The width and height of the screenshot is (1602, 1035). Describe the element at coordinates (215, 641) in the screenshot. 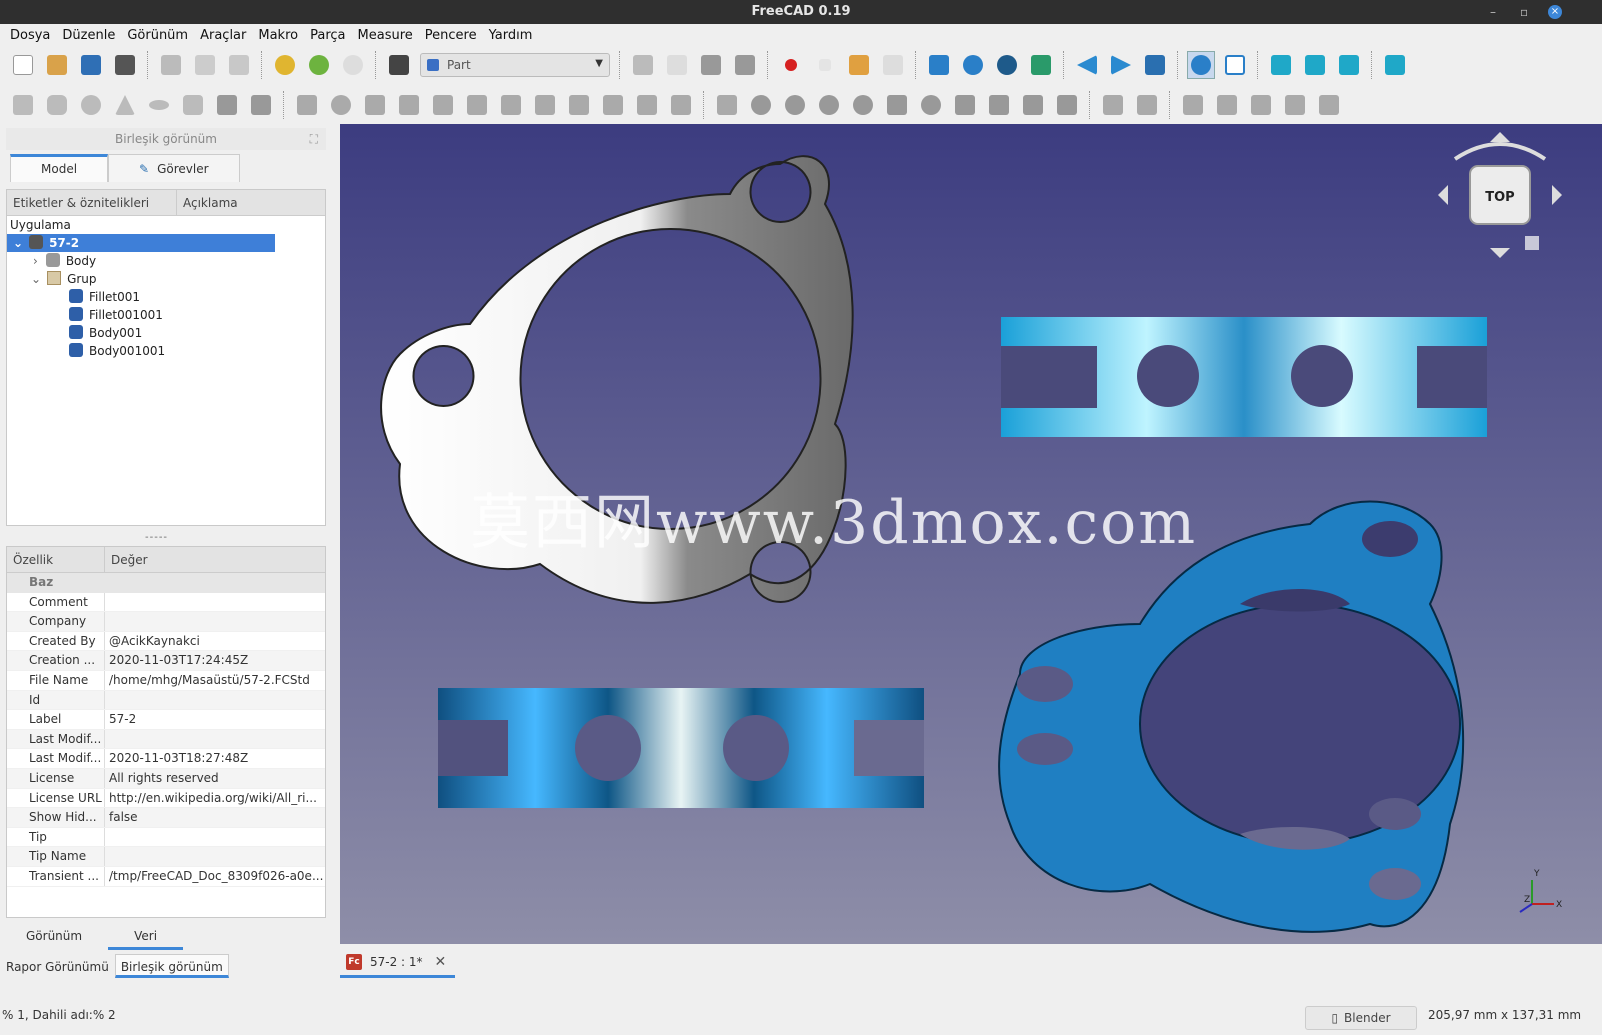

I see `property-value: @AcikKaynakci` at that location.